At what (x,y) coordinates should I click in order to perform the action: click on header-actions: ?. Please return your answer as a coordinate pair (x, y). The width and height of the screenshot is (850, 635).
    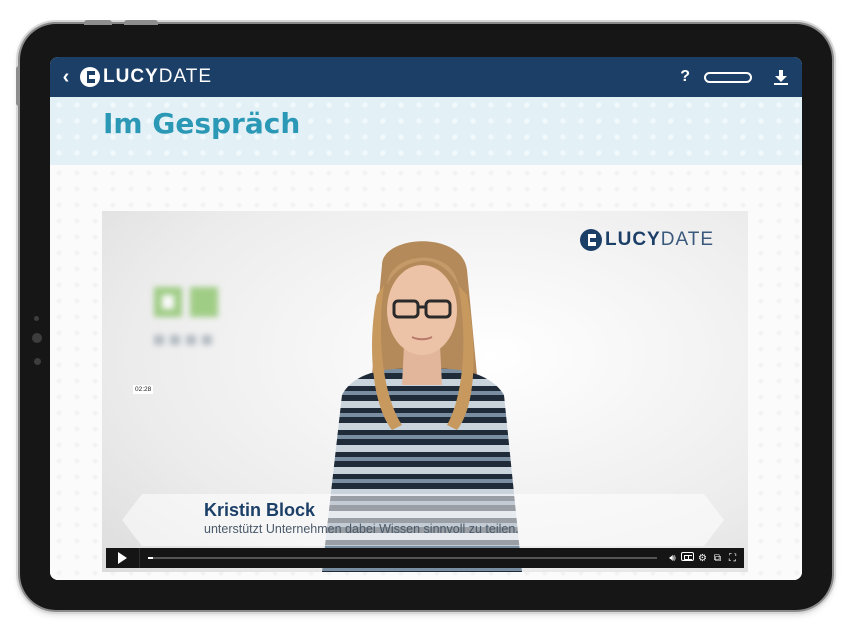
    Looking at the image, I should click on (734, 77).